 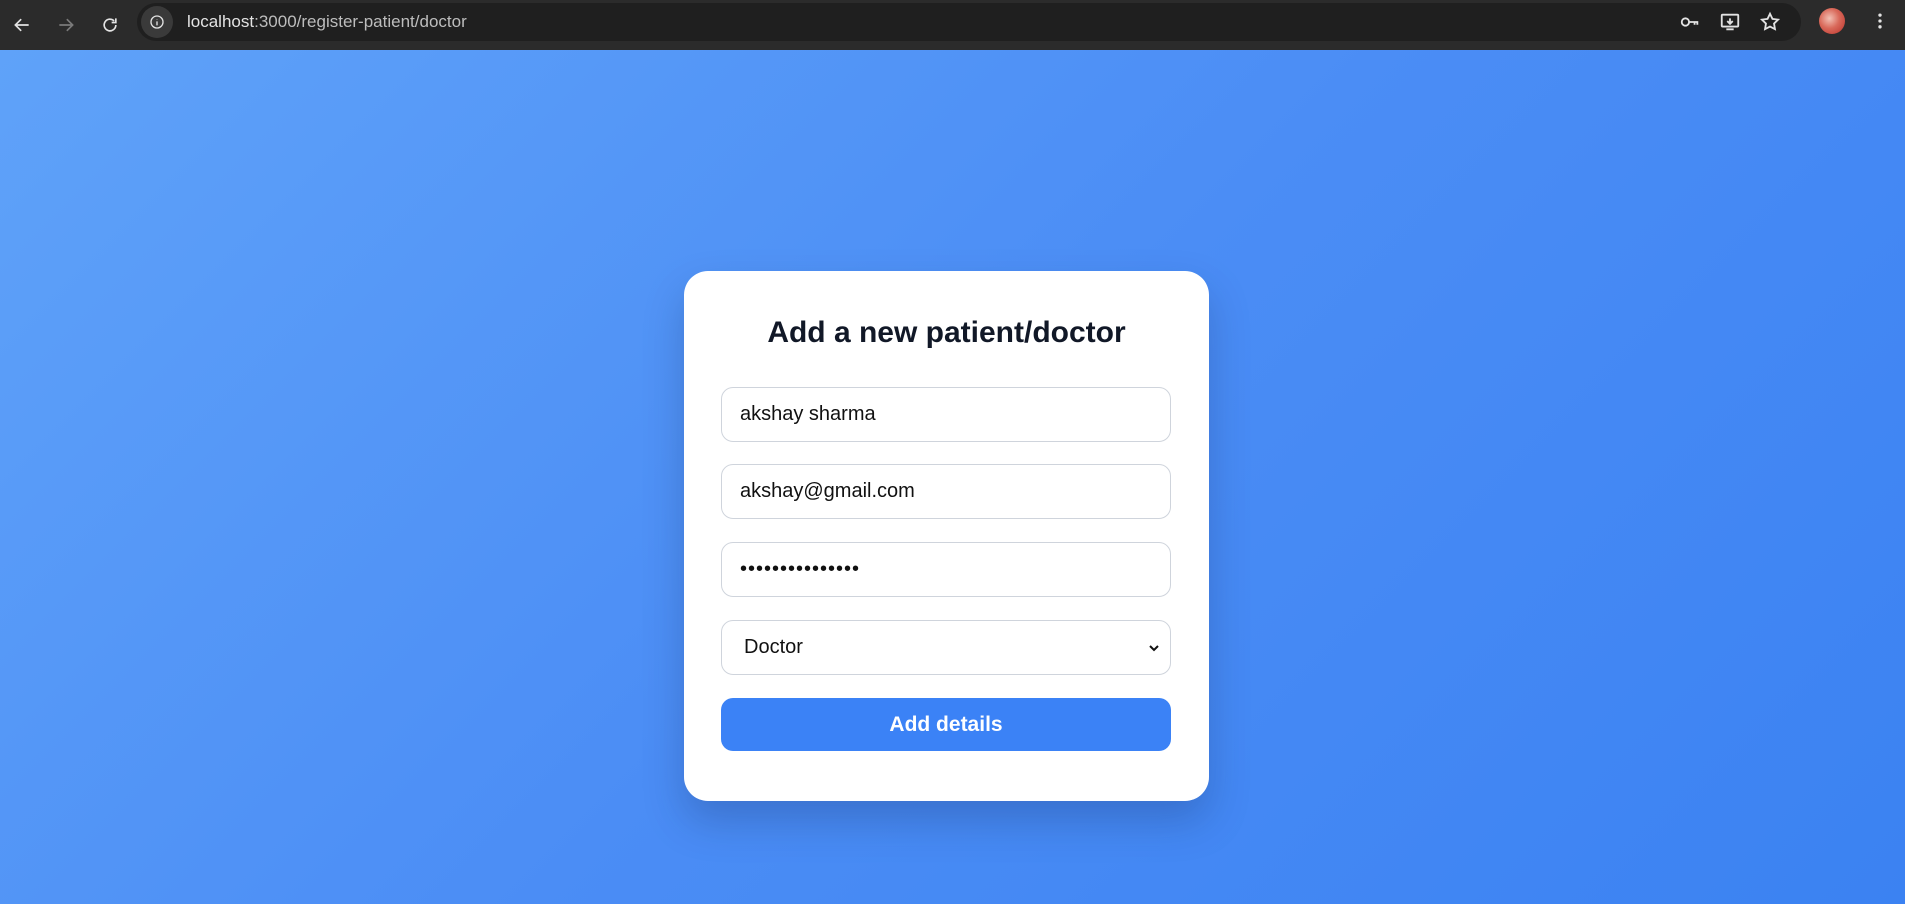 I want to click on add-details-button: Add details, so click(x=946, y=724).